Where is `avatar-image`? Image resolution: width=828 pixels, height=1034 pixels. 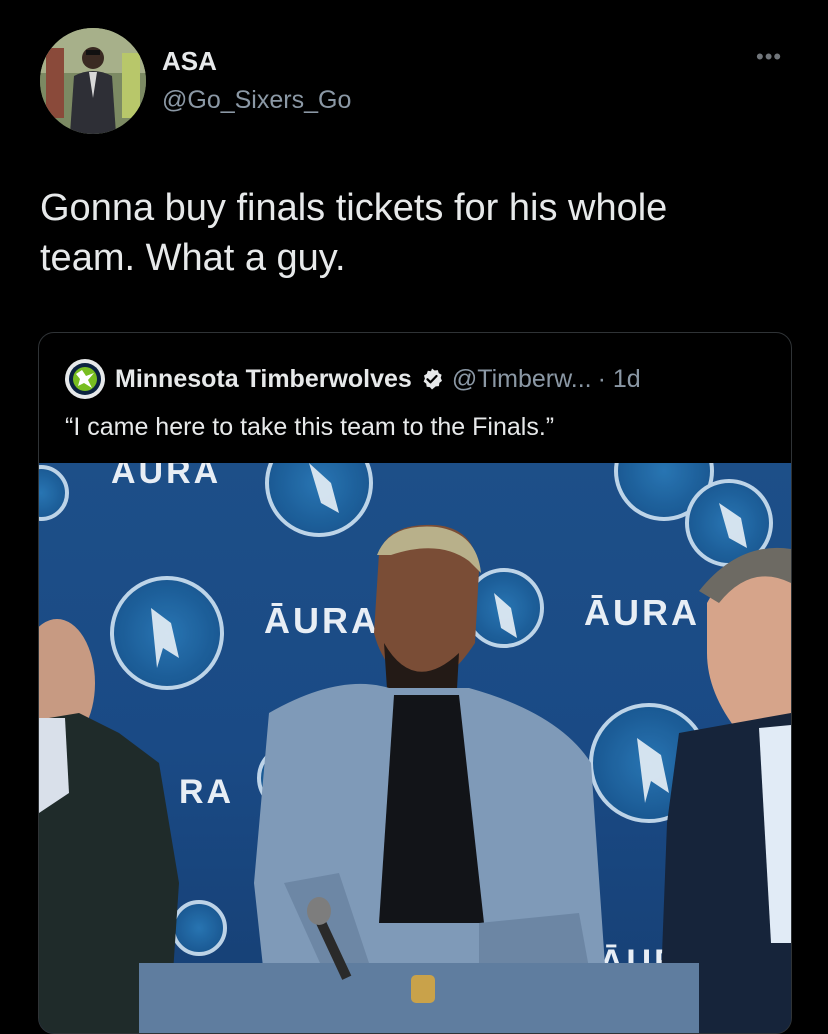 avatar-image is located at coordinates (93, 81).